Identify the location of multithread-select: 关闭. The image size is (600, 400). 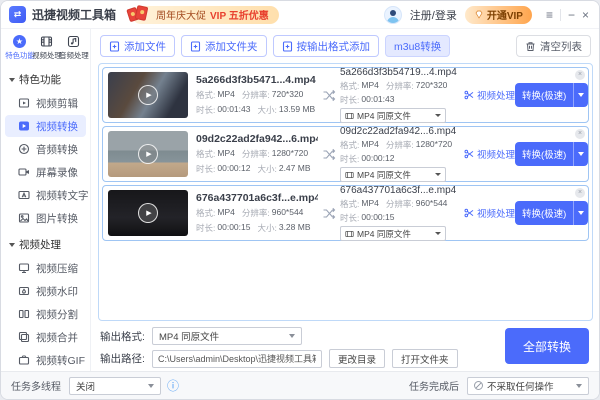
(115, 385).